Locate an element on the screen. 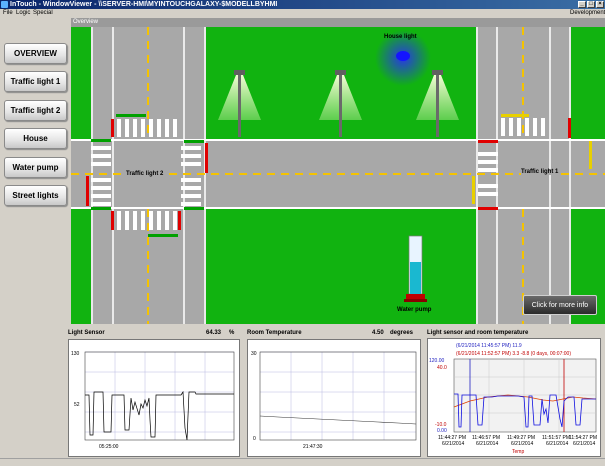 The width and height of the screenshot is (605, 466). combined-xtick-4-date: 6/21/2014 is located at coordinates (557, 444).